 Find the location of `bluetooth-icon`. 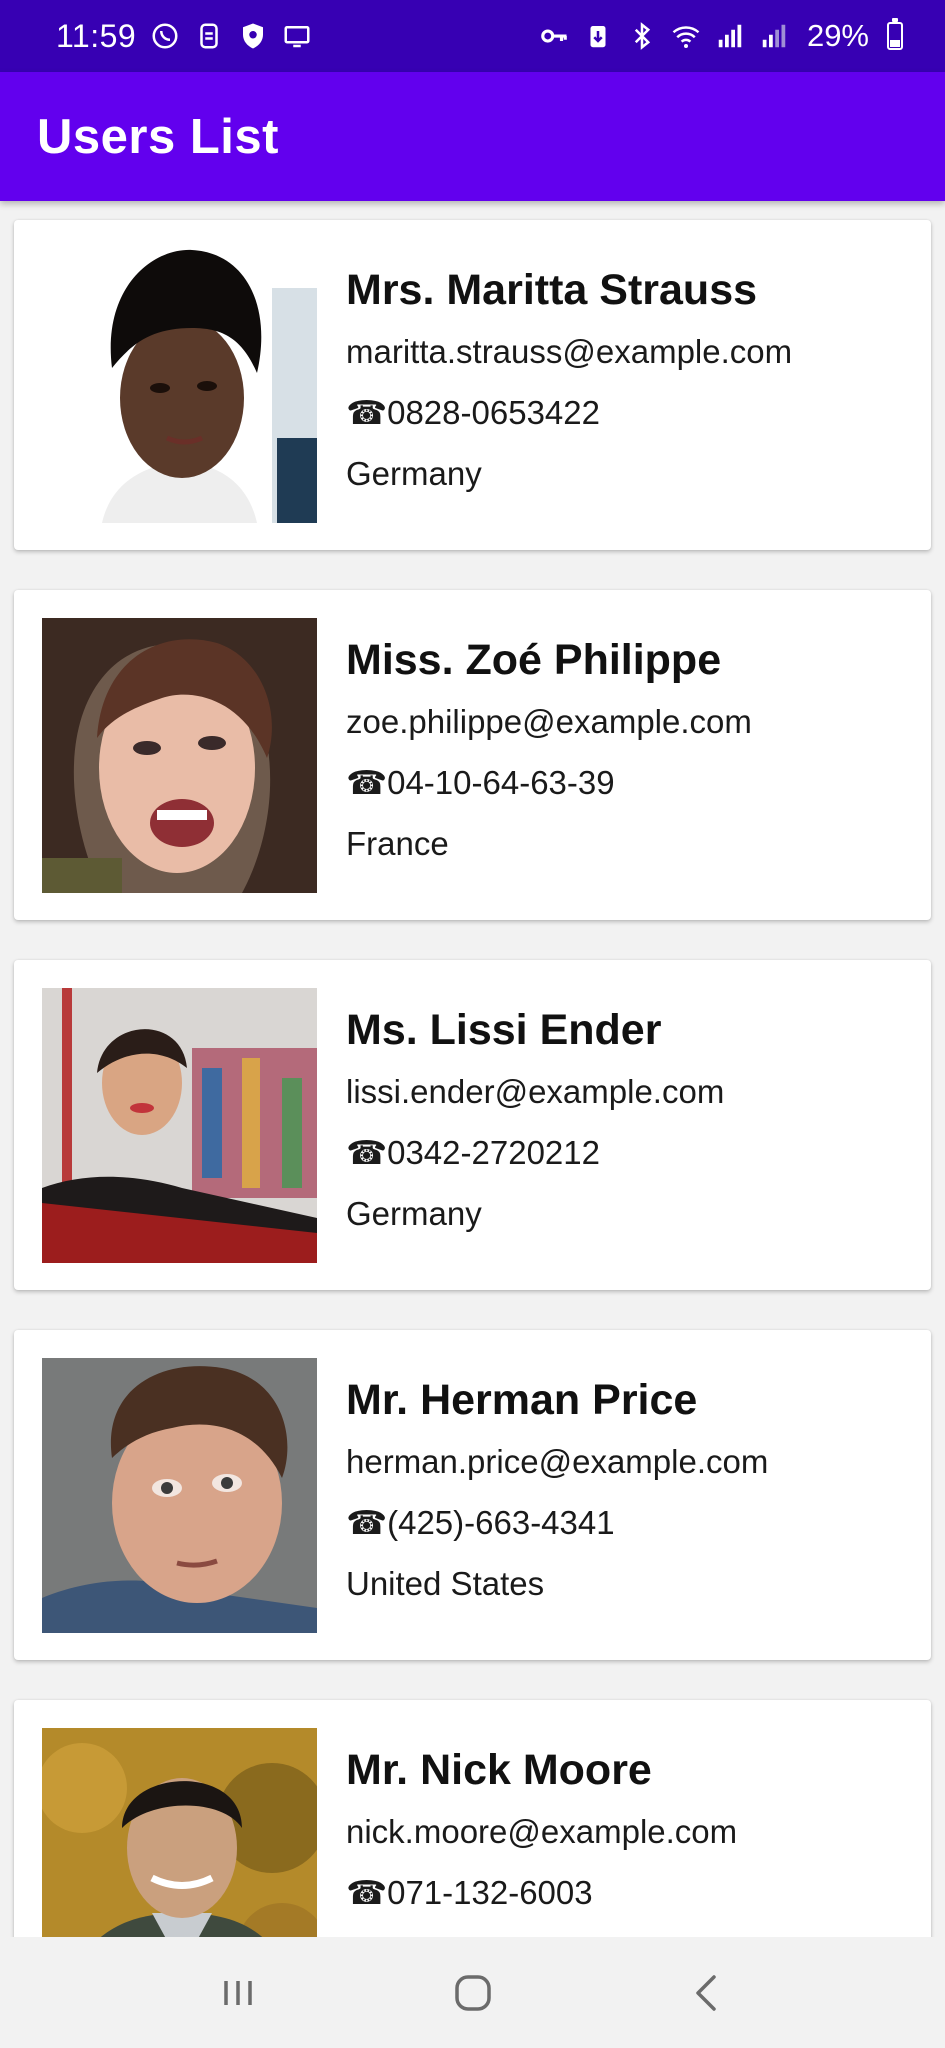

bluetooth-icon is located at coordinates (642, 36).